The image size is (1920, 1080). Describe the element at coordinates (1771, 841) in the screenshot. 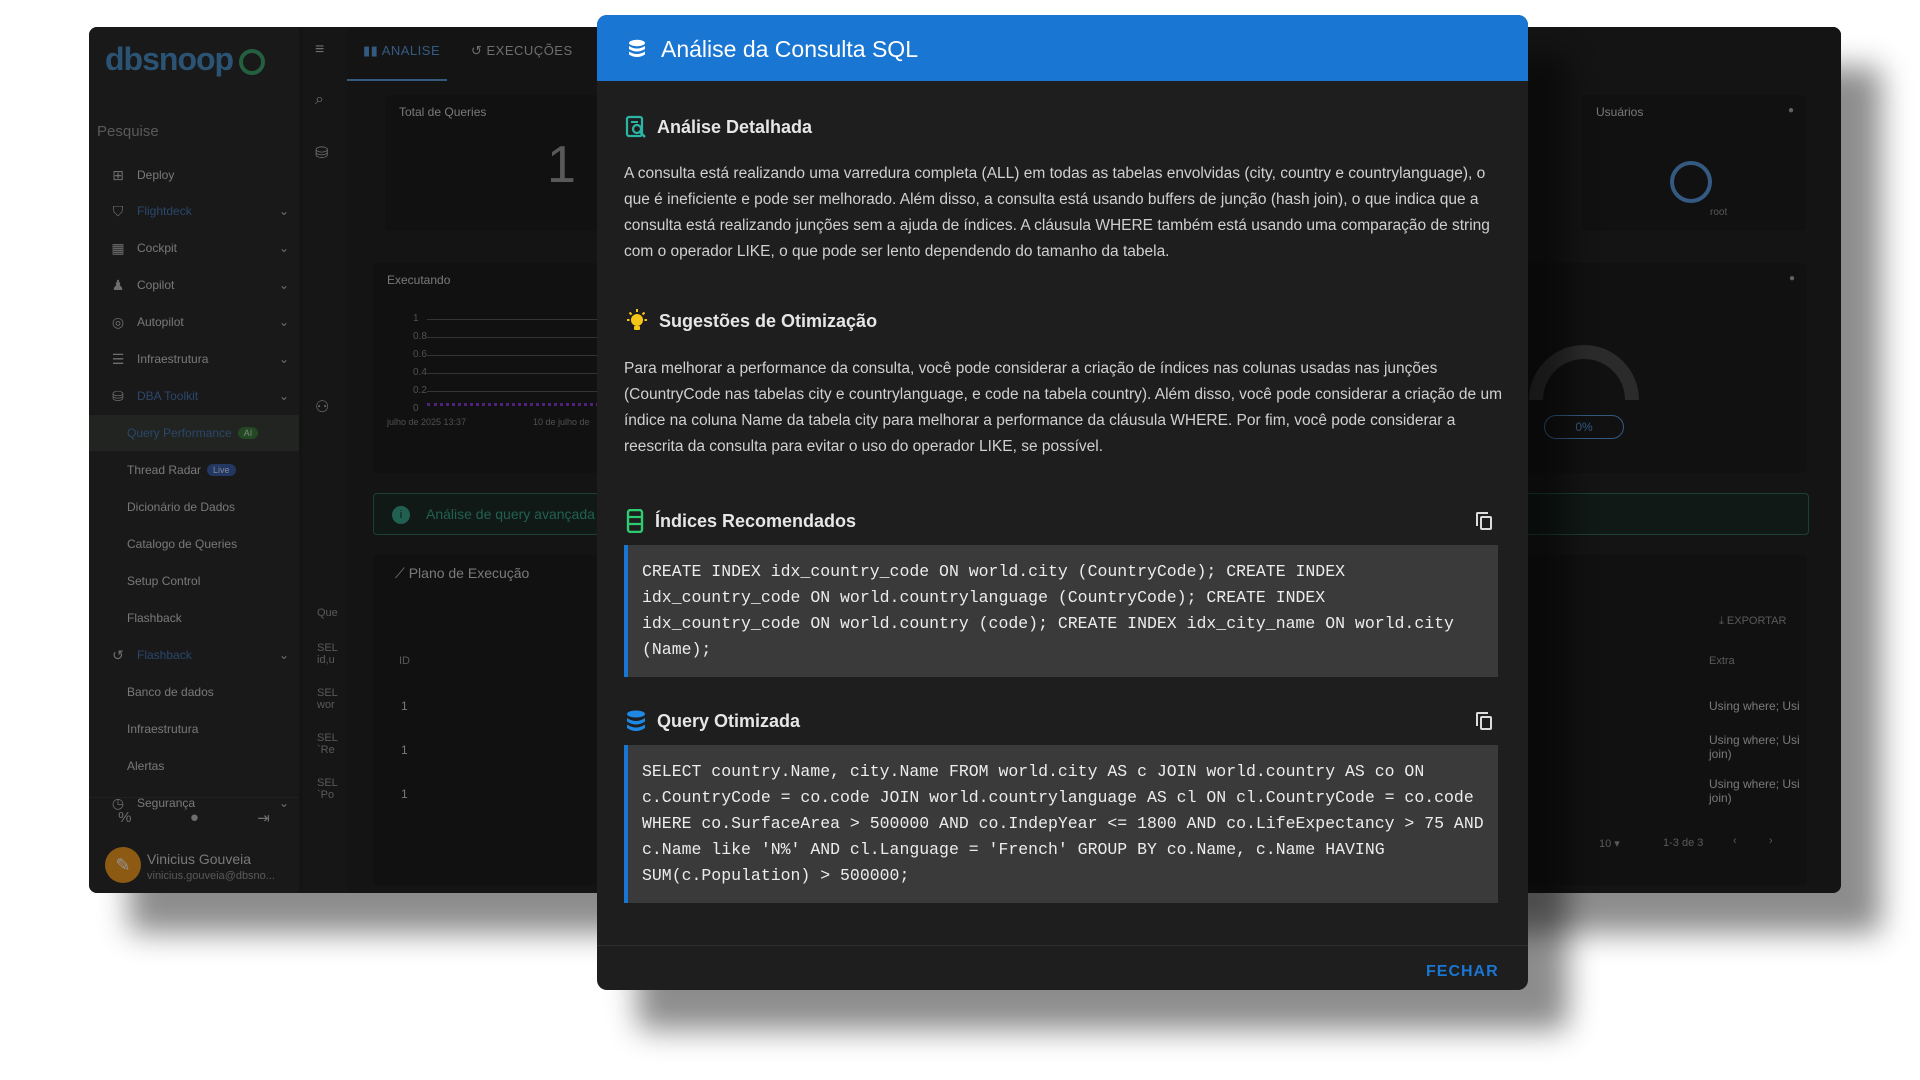

I see `next-page-icon: ›` at that location.